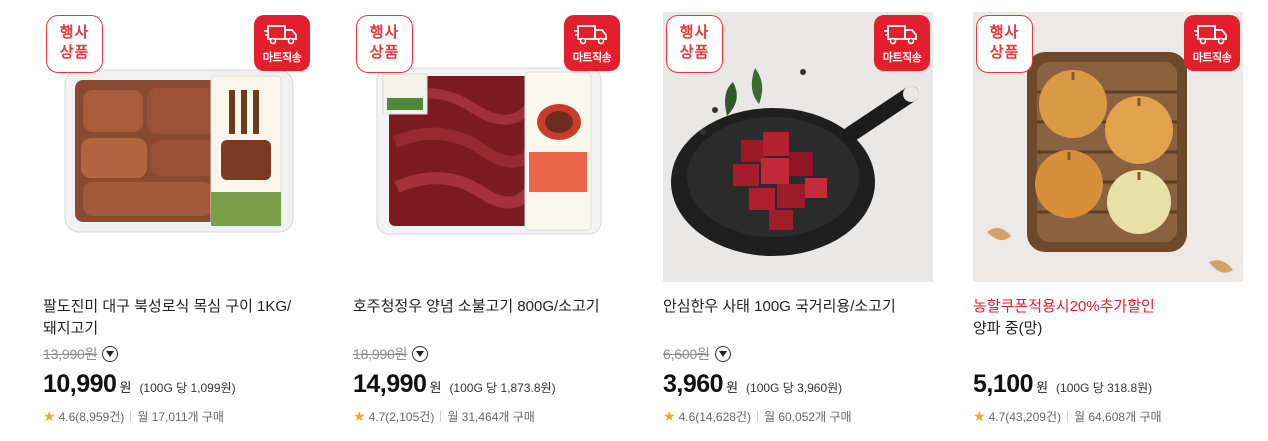 Image resolution: width=1268 pixels, height=441 pixels. I want to click on review-count: (2,105건), so click(409, 416).